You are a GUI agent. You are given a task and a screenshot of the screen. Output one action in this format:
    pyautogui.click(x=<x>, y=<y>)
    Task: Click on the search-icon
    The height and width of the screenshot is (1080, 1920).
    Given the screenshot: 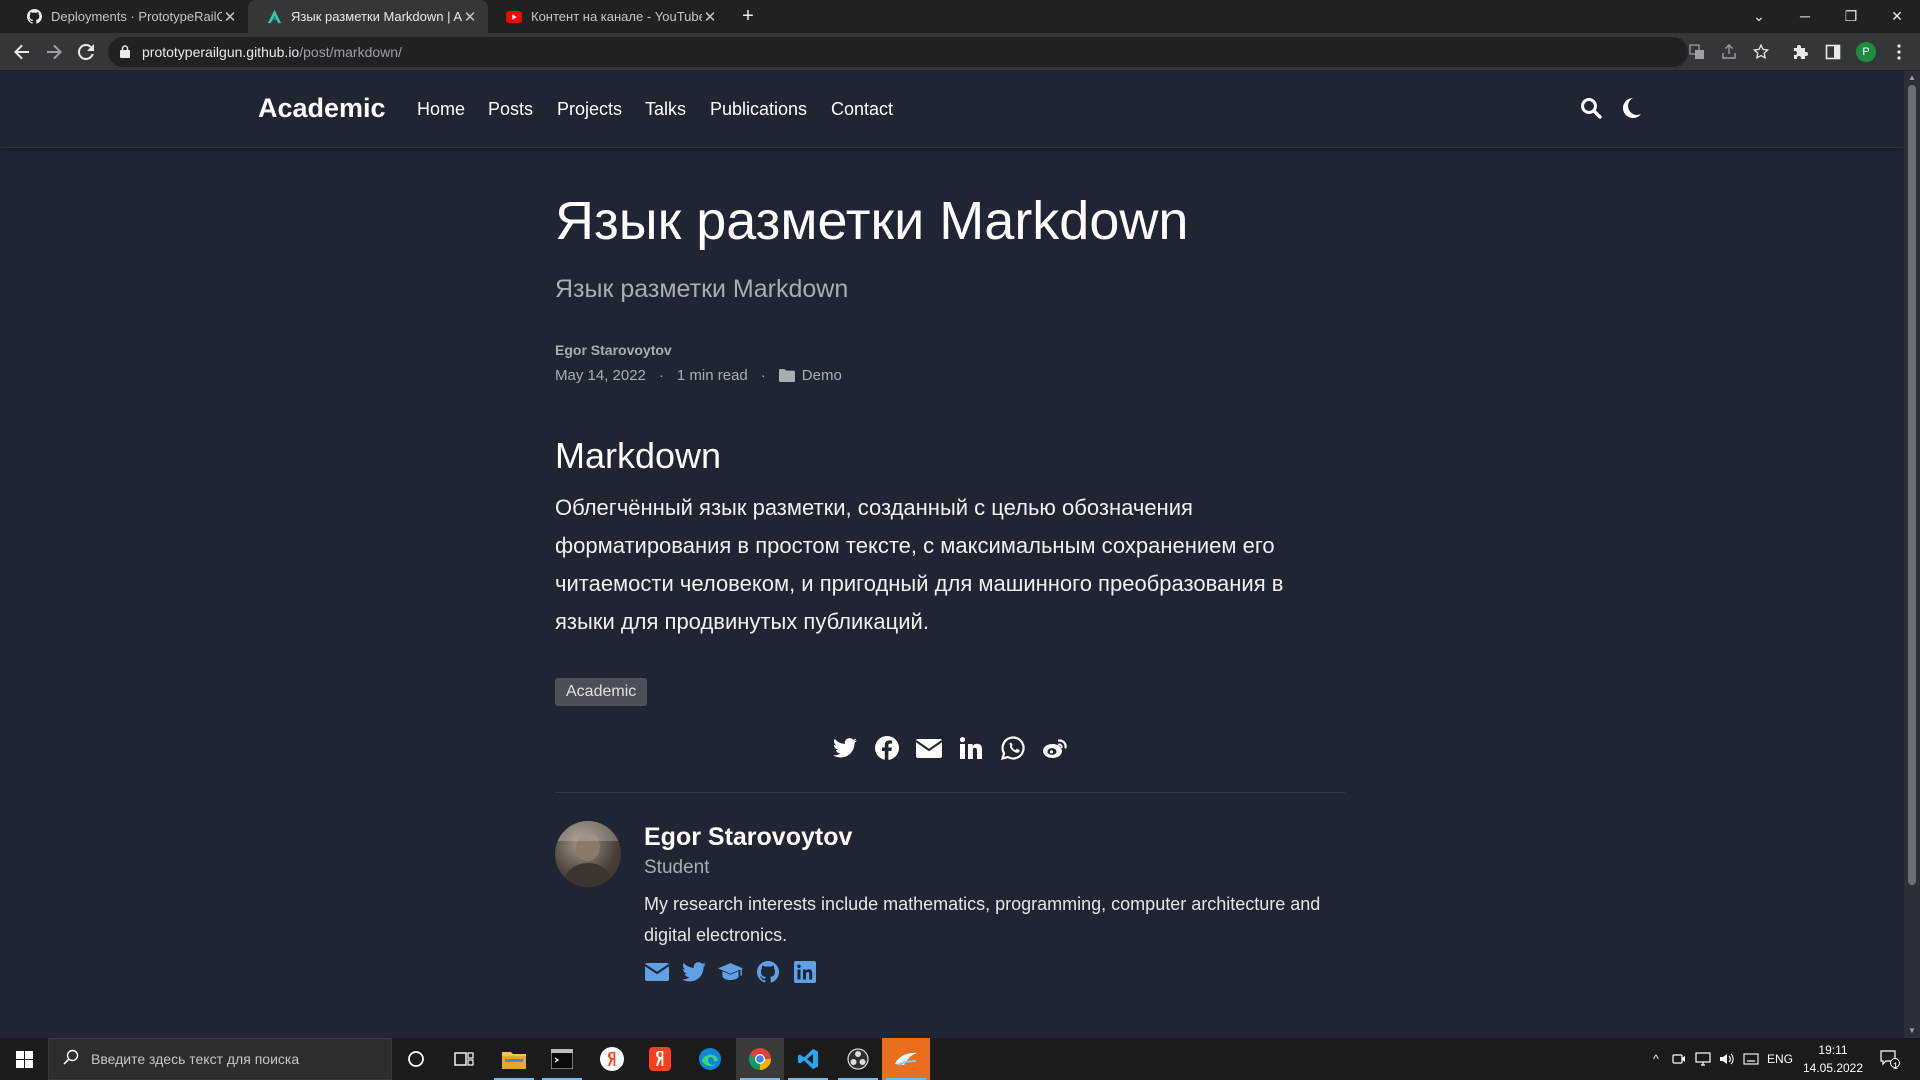 What is the action you would take?
    pyautogui.click(x=1591, y=110)
    